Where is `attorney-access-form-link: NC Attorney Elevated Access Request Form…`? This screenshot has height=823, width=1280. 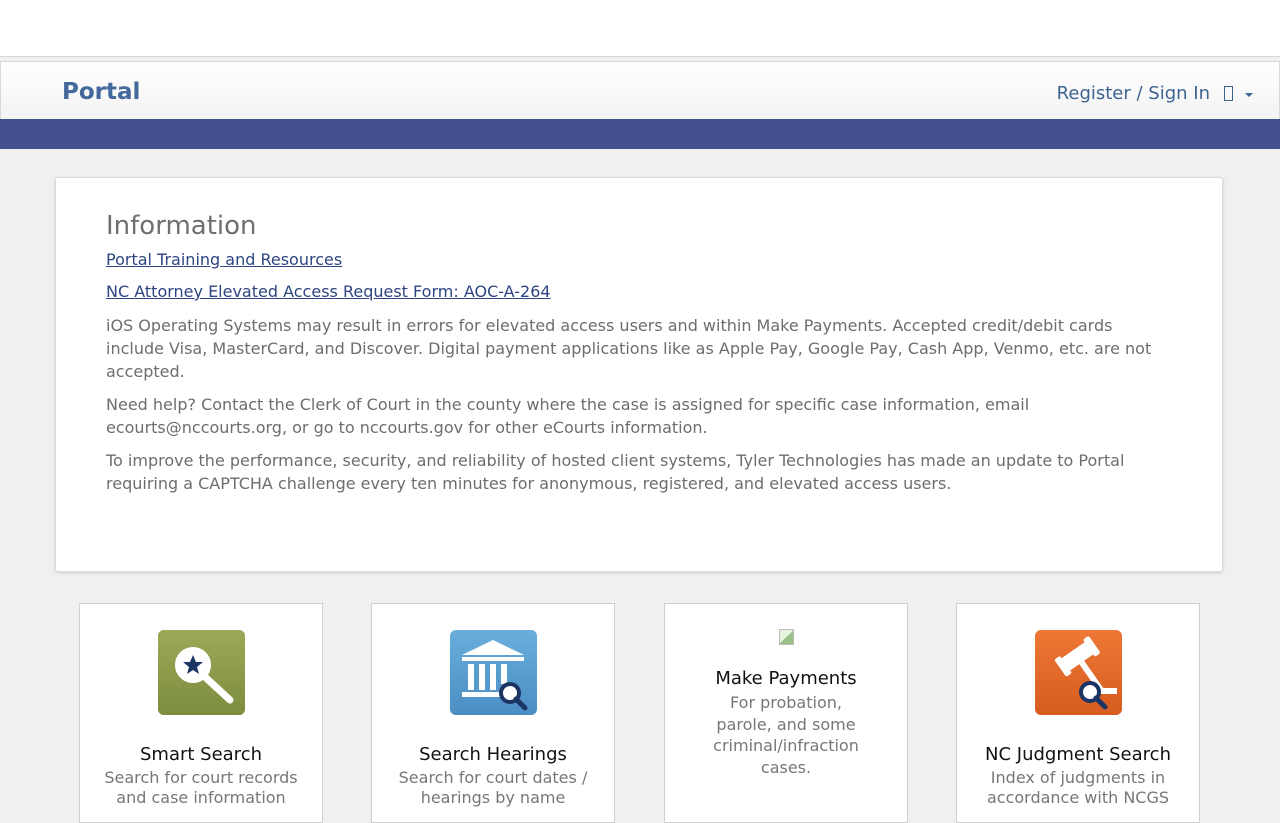
attorney-access-form-link: NC Attorney Elevated Access Request Form… is located at coordinates (639, 292).